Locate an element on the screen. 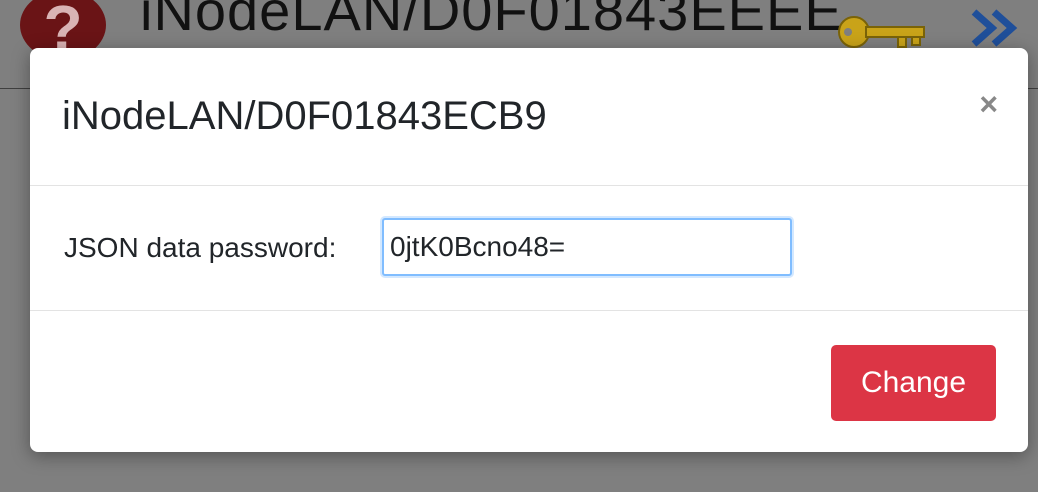 The height and width of the screenshot is (492, 1038). password-label: JSON data password: is located at coordinates (200, 247).